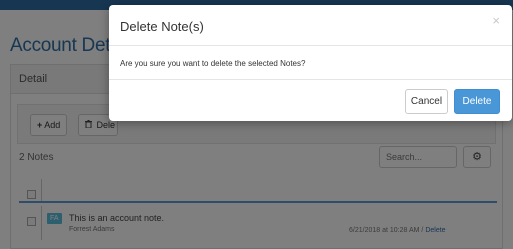 The image size is (513, 249). What do you see at coordinates (310, 25) in the screenshot?
I see `dialog-header: Delete Note(s) ×` at bounding box center [310, 25].